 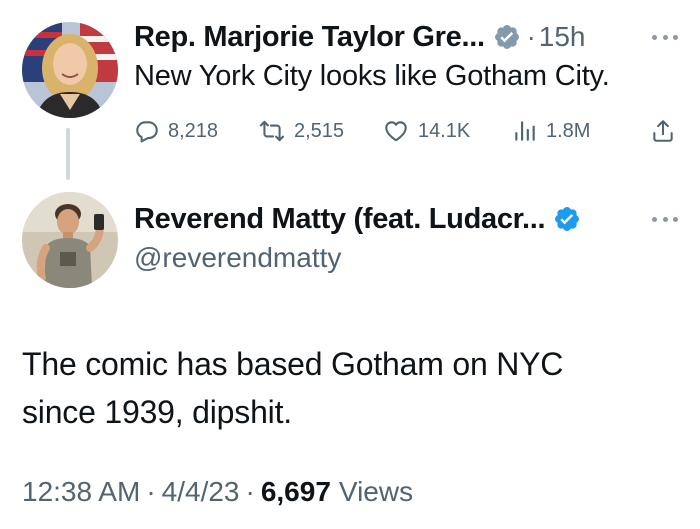 What do you see at coordinates (293, 364) in the screenshot?
I see `reply-text-line: The comic has based Gotham on NYC` at bounding box center [293, 364].